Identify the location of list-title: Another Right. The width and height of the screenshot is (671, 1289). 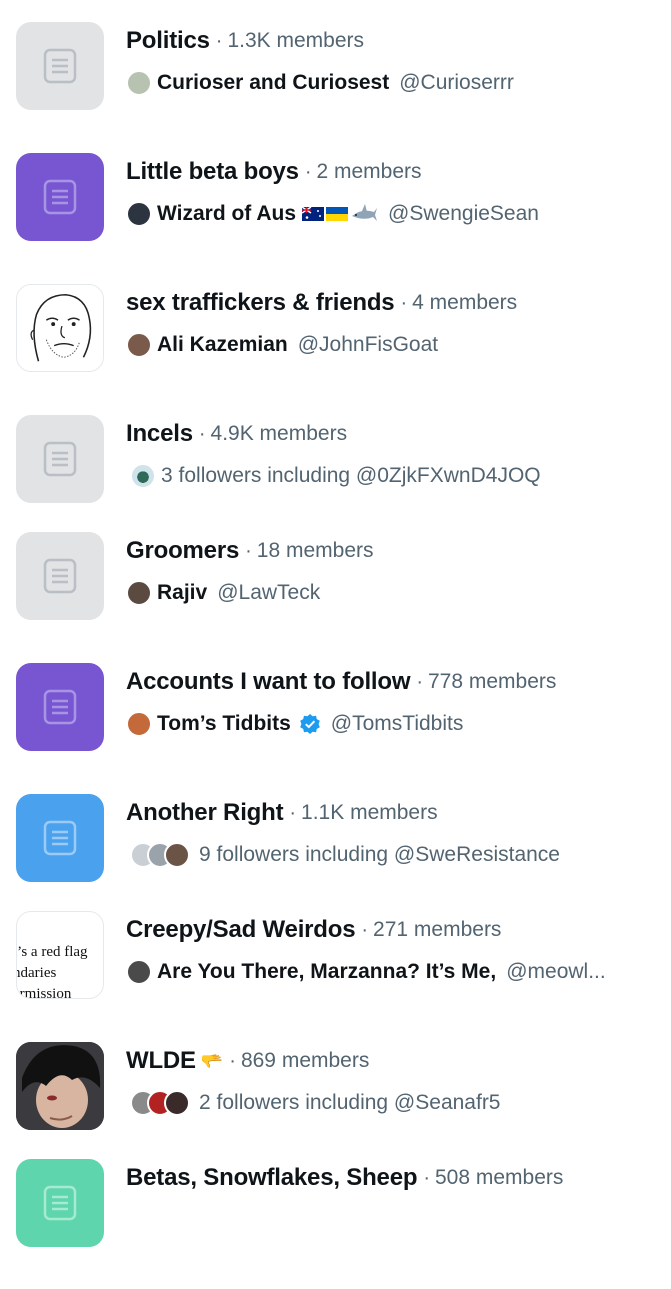
(205, 813).